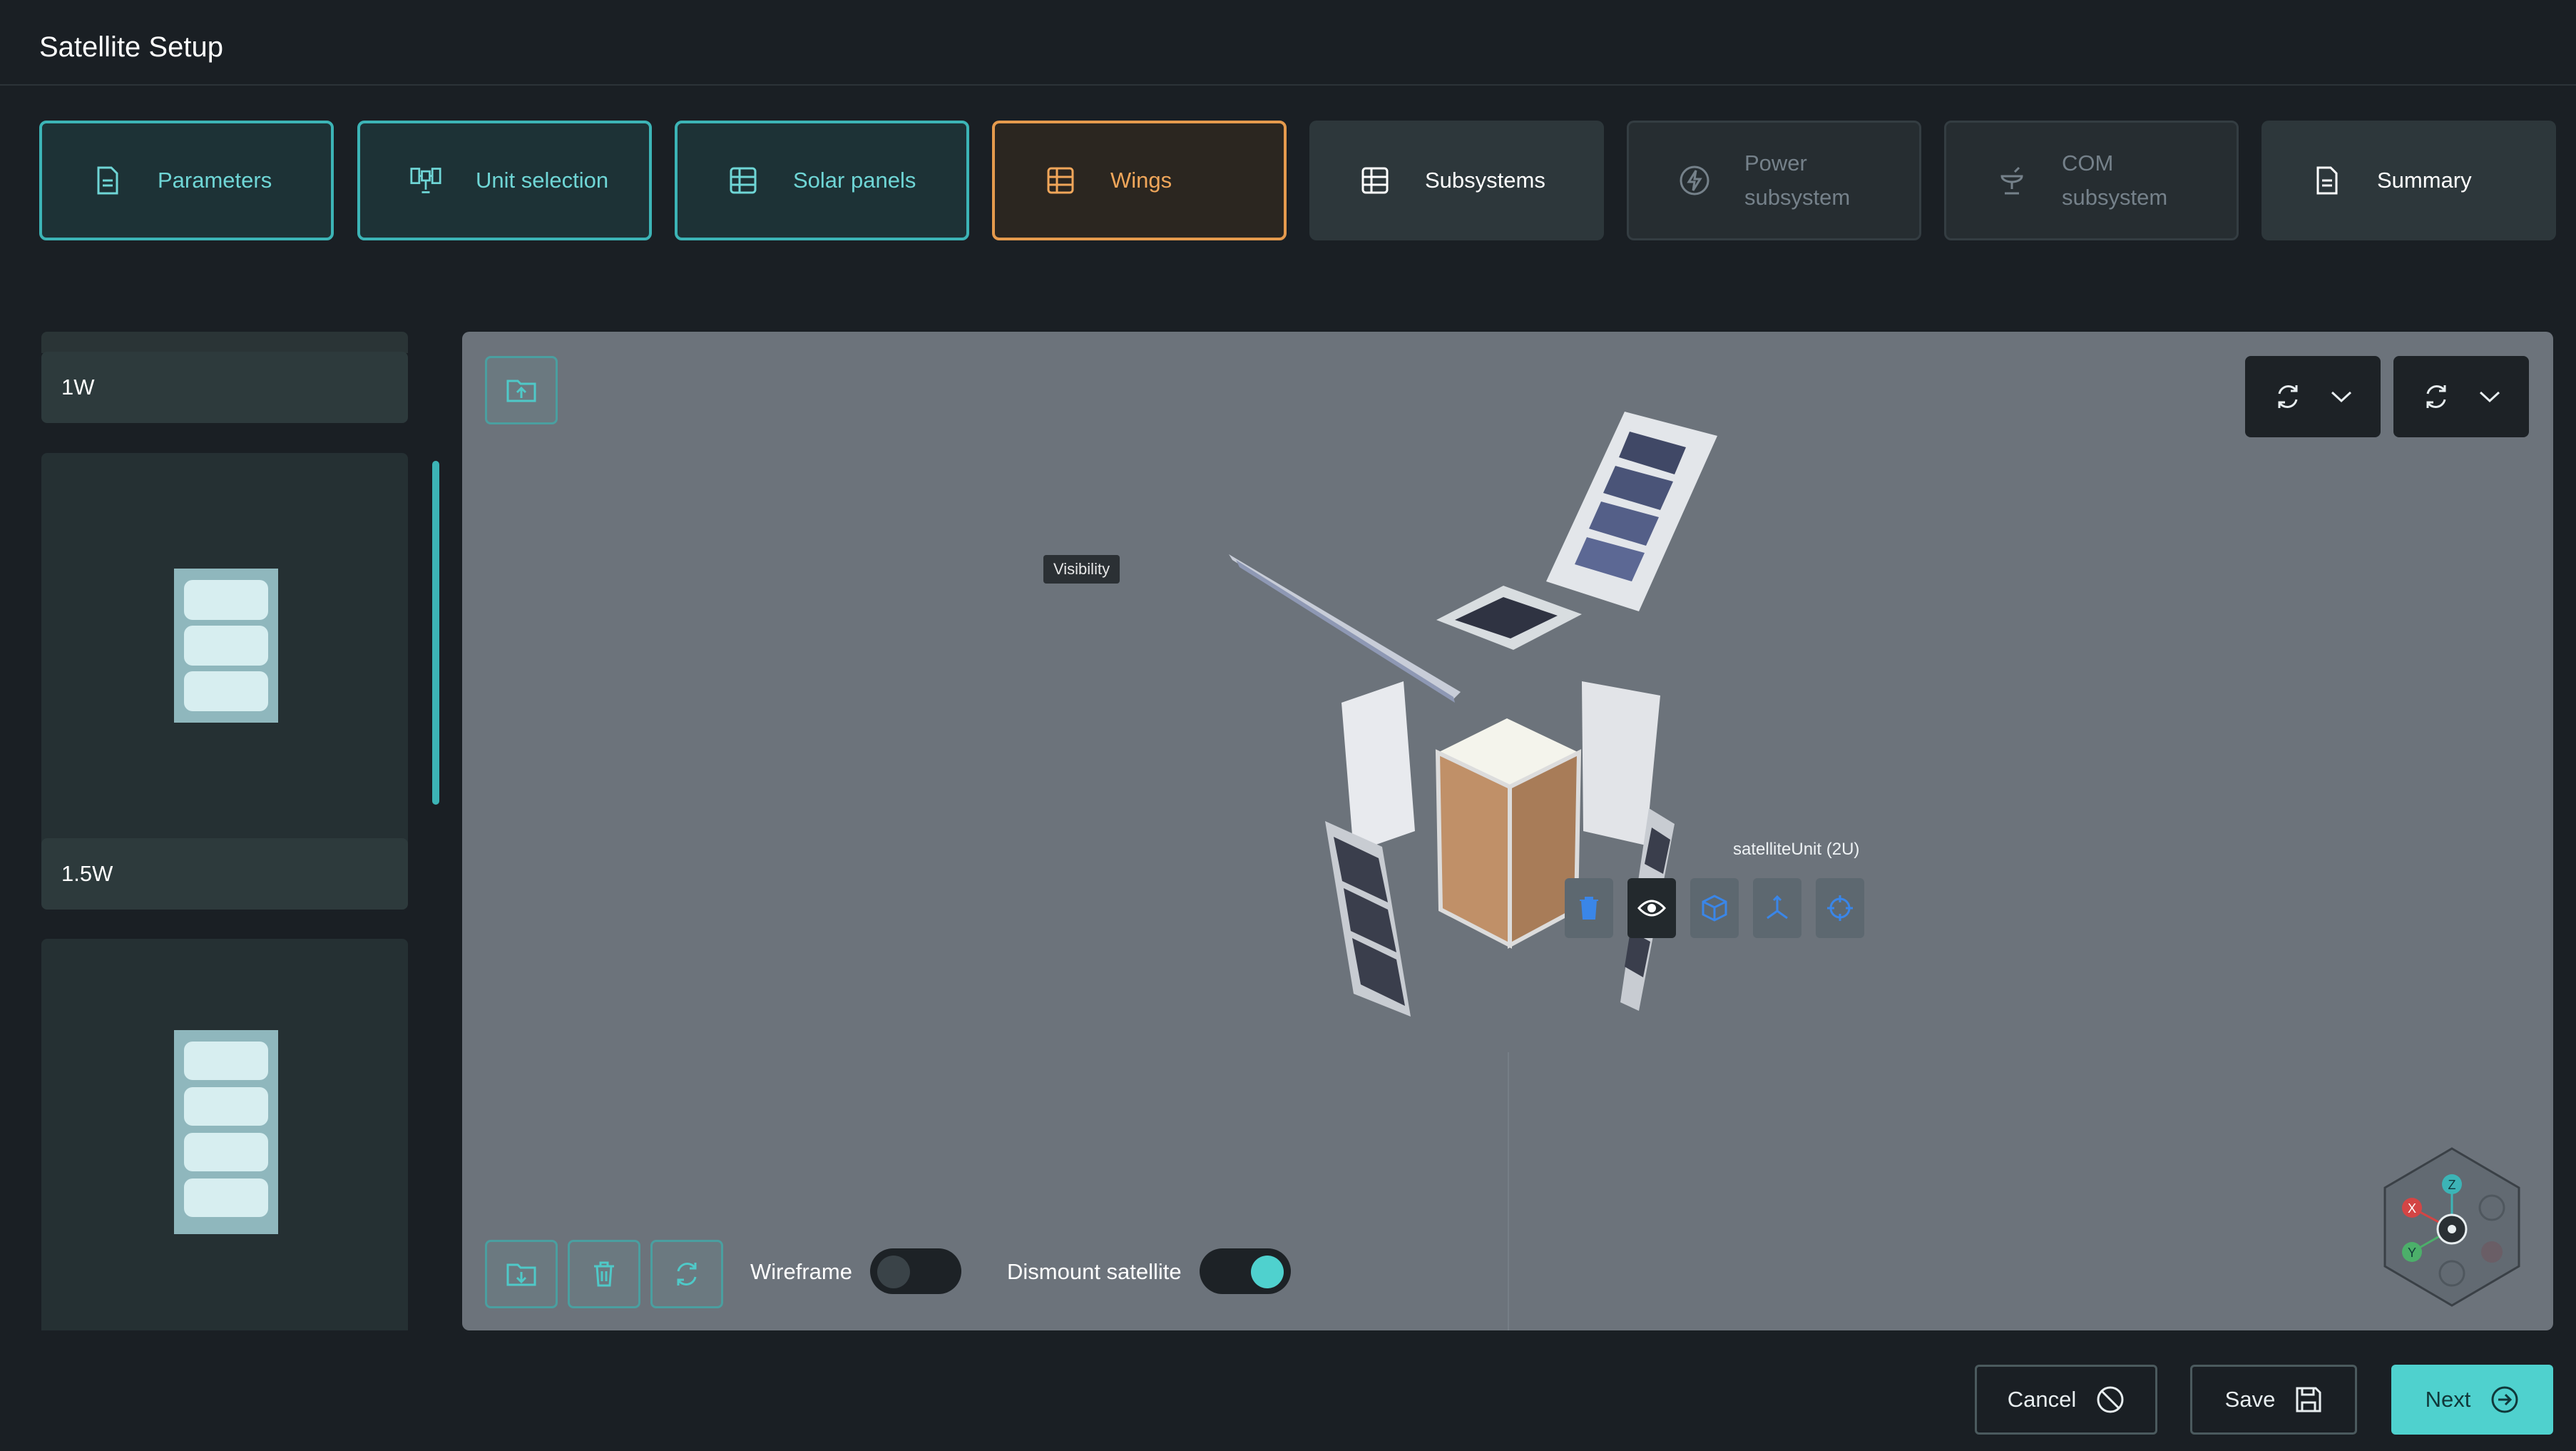 Image resolution: width=2576 pixels, height=1451 pixels. I want to click on step-summary: Summary, so click(2408, 180).